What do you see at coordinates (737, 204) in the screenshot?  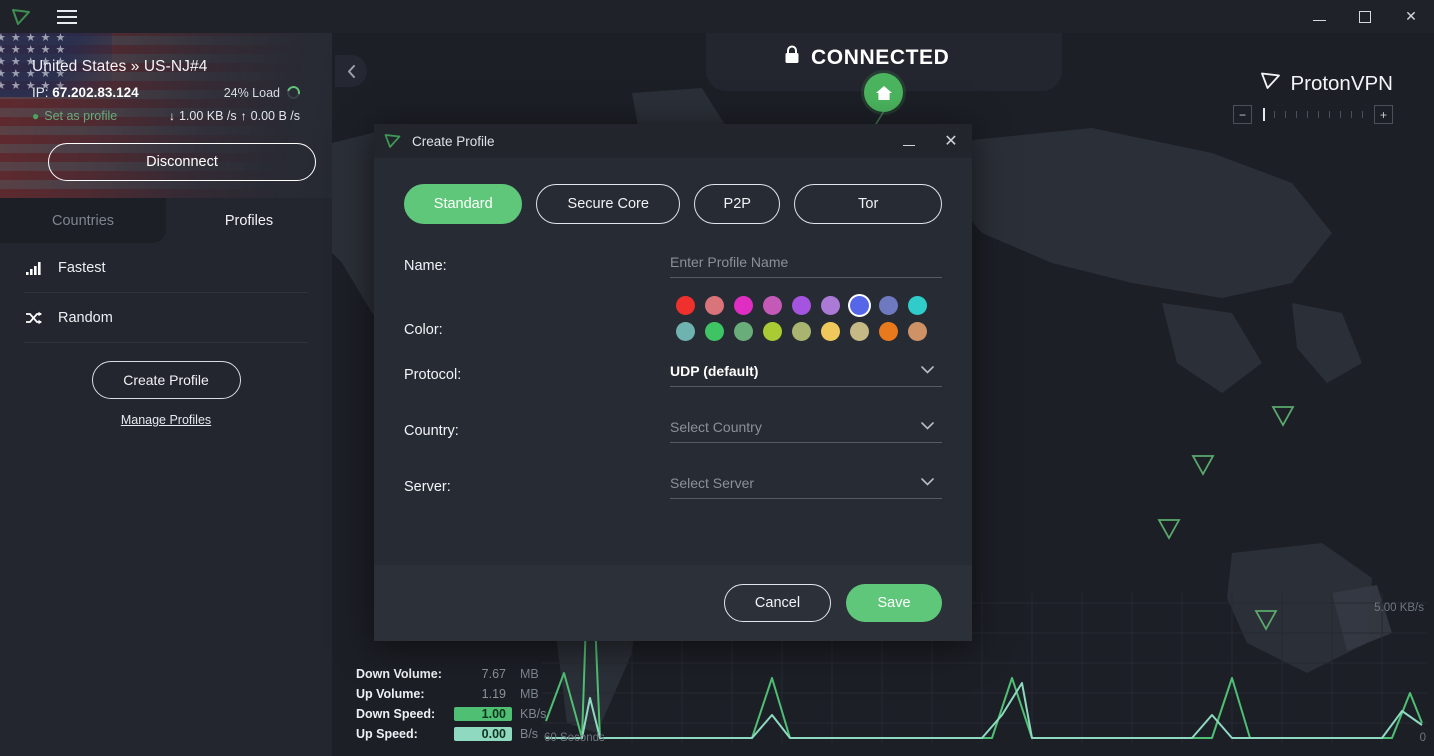 I see `profile-type-p2p: P2P` at bounding box center [737, 204].